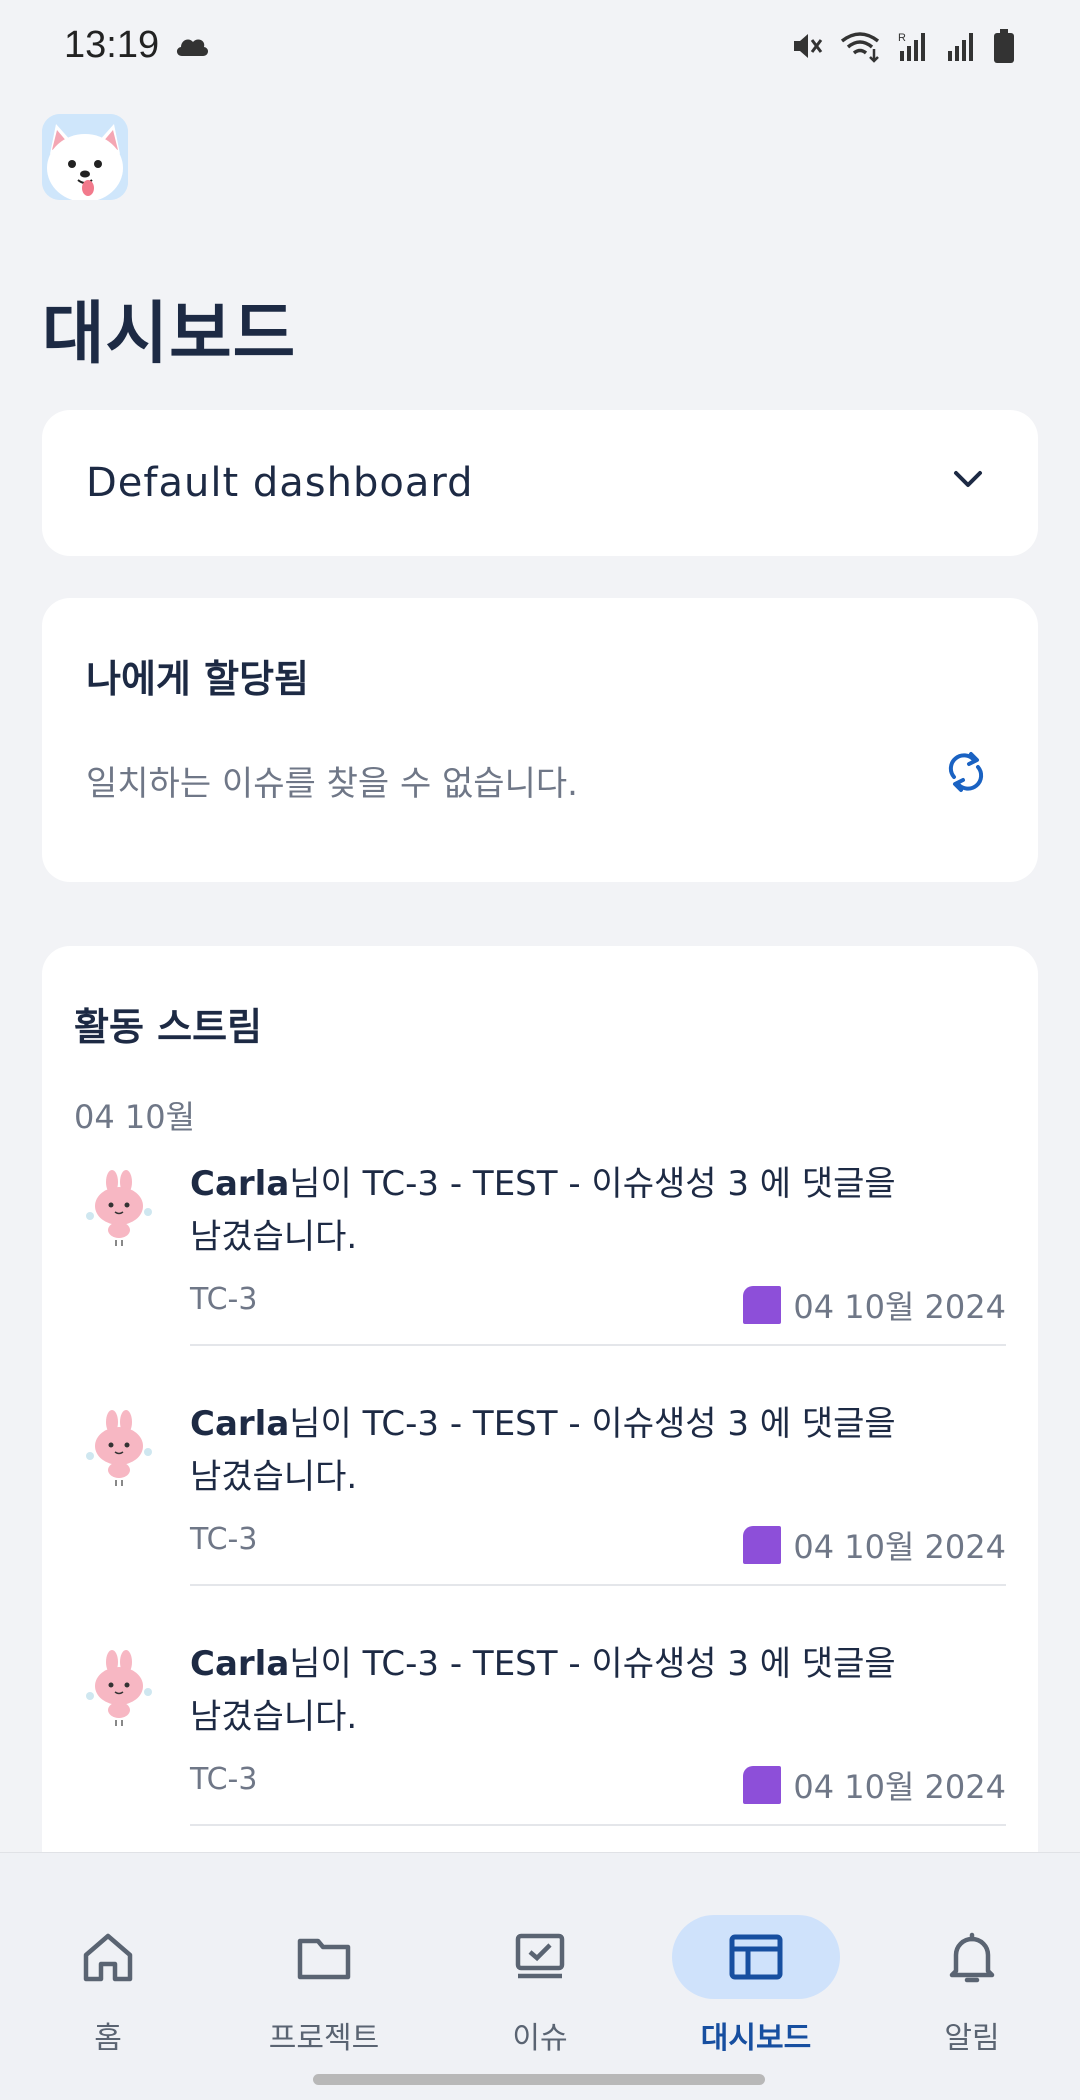  I want to click on home-indicator, so click(539, 2079).